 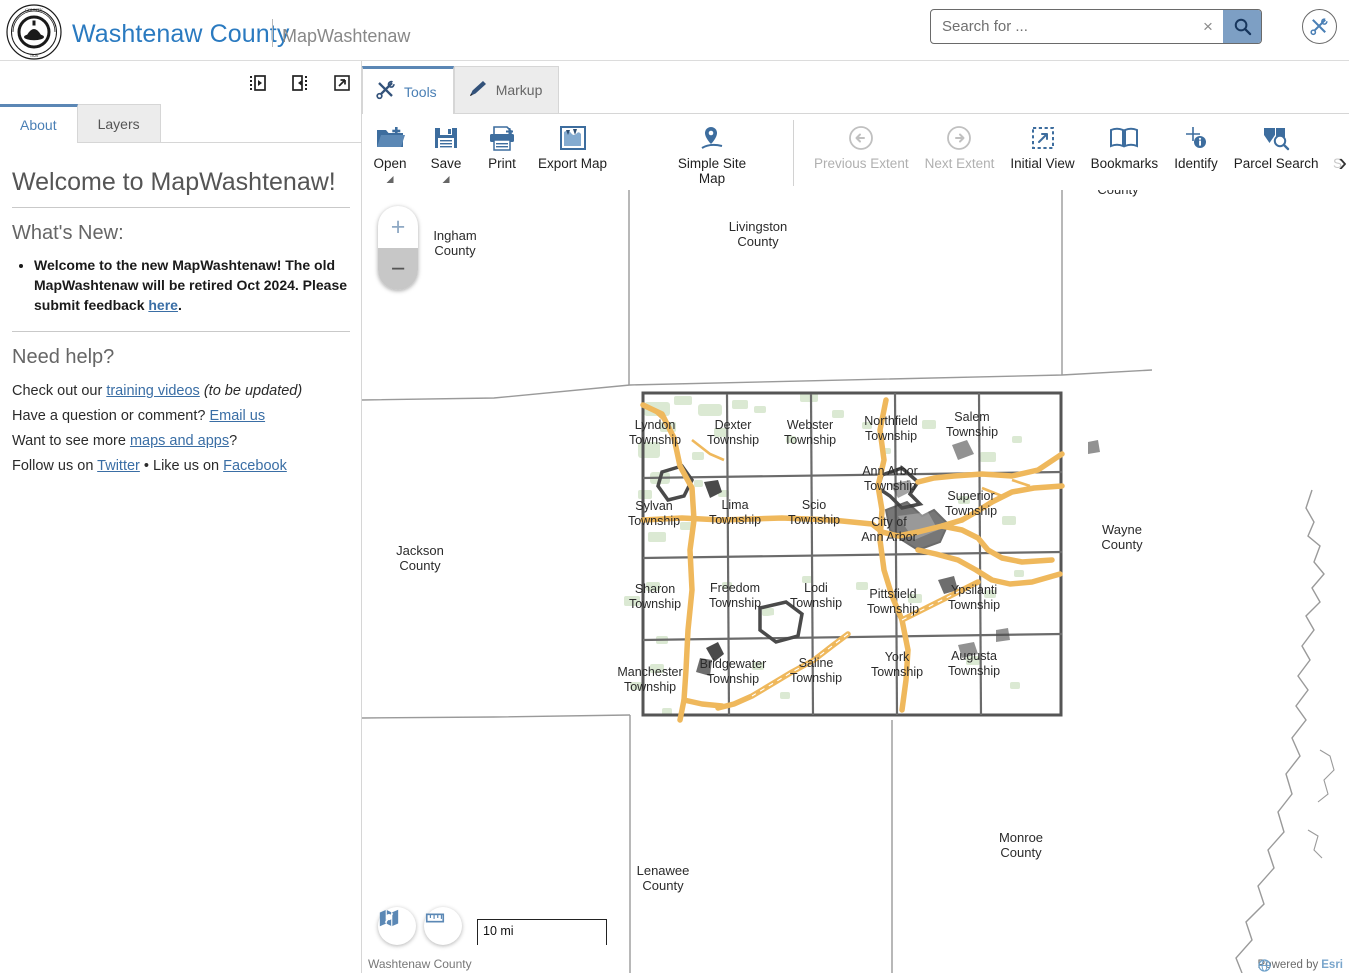 I want to click on open-dropdown-caret, so click(x=390, y=179).